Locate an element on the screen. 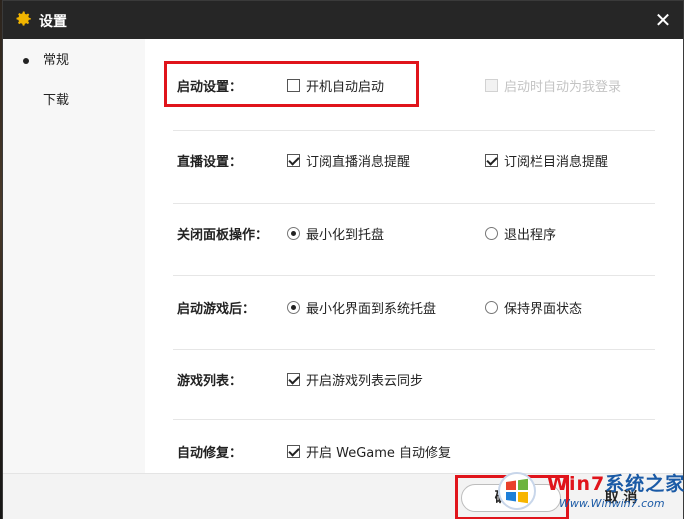  live-settings-row: 直播设置： 订阅直播消息提醒 订阅栏目消息提醒 is located at coordinates (414, 160).